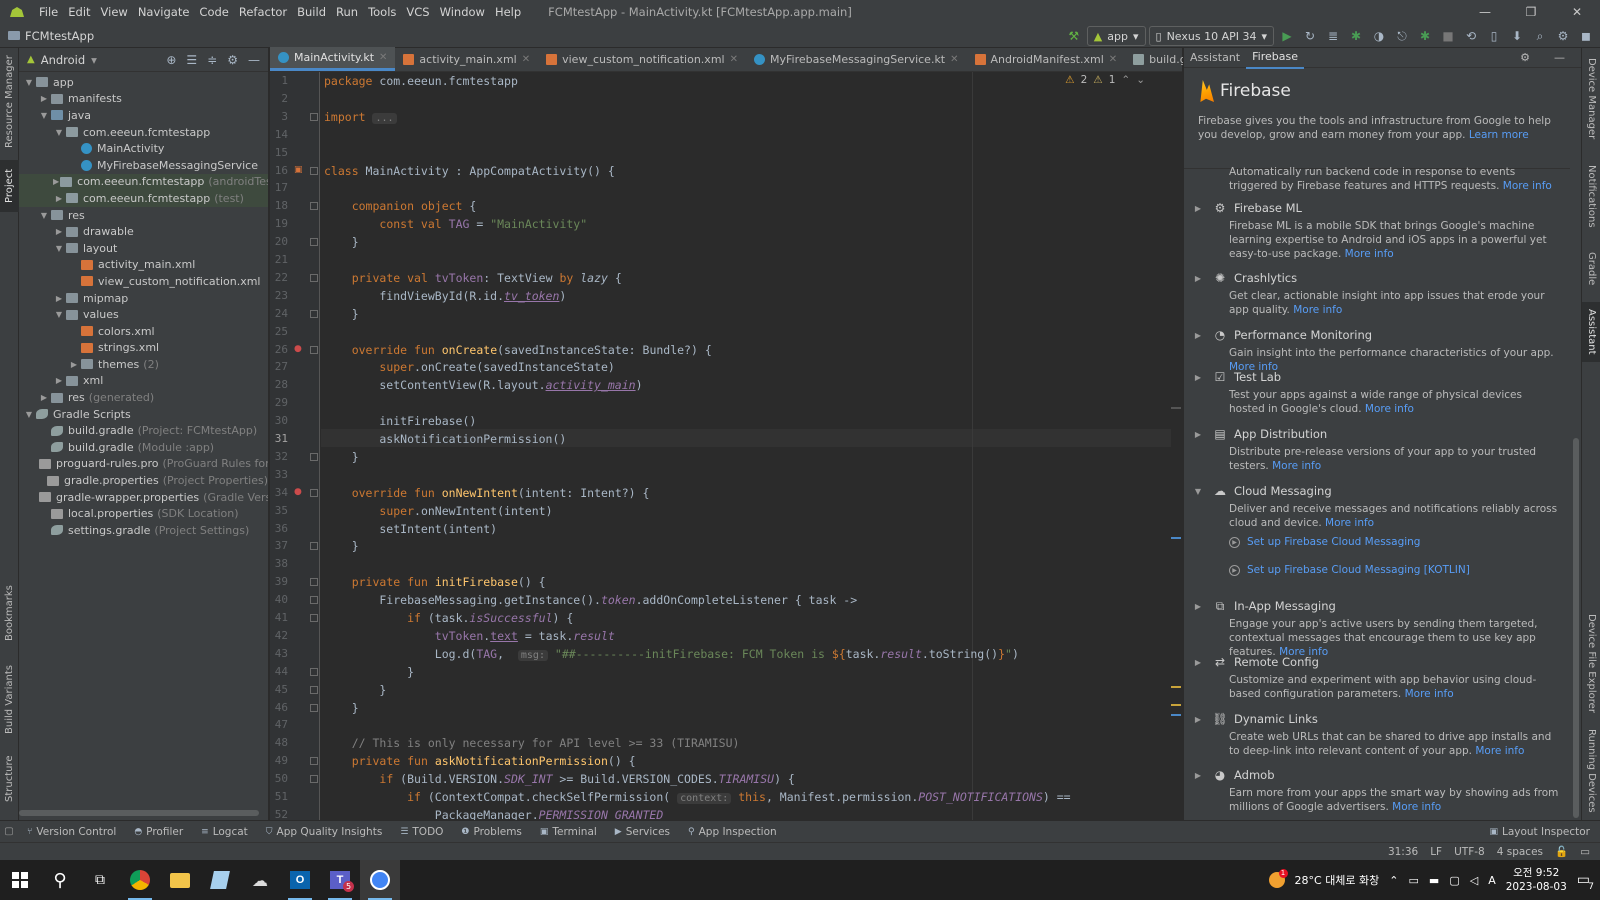 This screenshot has height=900, width=1600. Describe the element at coordinates (114, 12) in the screenshot. I see `menu-view: View` at that location.